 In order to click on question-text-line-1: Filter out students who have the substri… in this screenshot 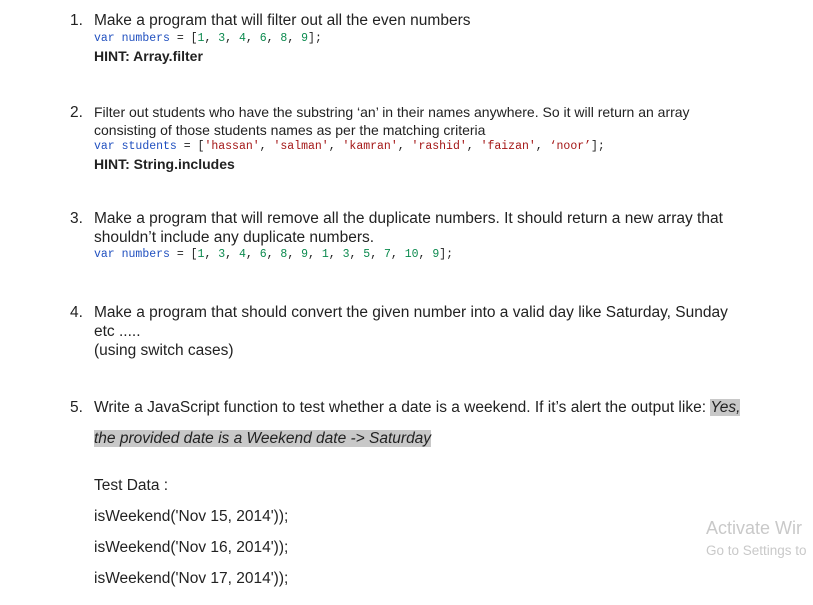, I will do `click(392, 112)`.